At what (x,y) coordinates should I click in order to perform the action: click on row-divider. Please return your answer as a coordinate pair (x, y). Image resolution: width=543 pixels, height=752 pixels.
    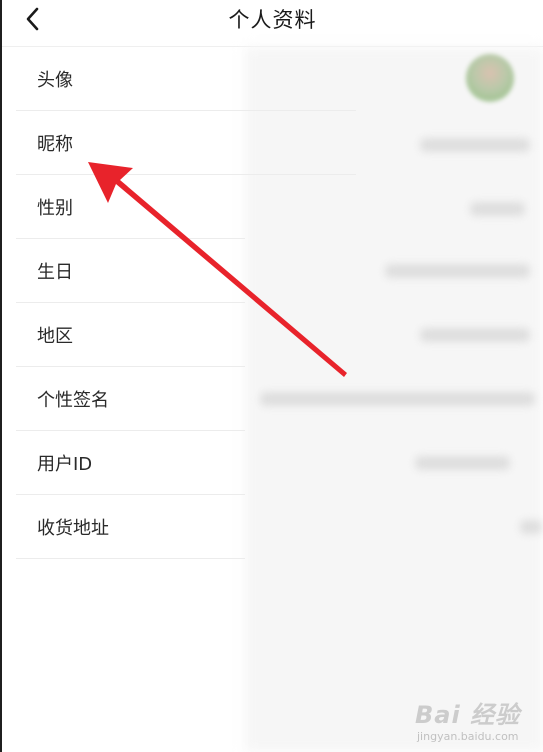
    Looking at the image, I should click on (130, 558).